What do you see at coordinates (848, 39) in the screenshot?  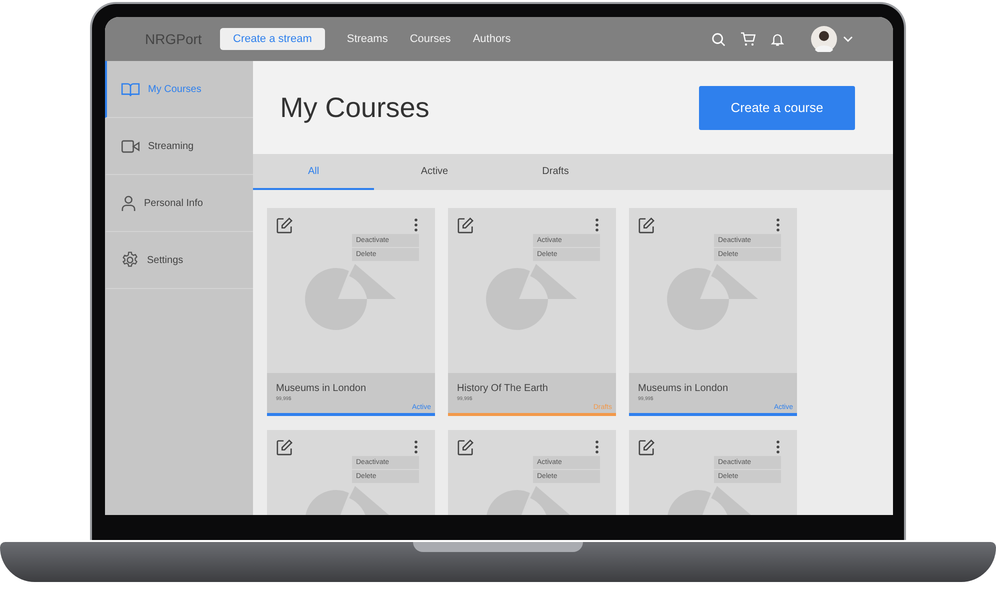 I see `chevron-down-icon` at bounding box center [848, 39].